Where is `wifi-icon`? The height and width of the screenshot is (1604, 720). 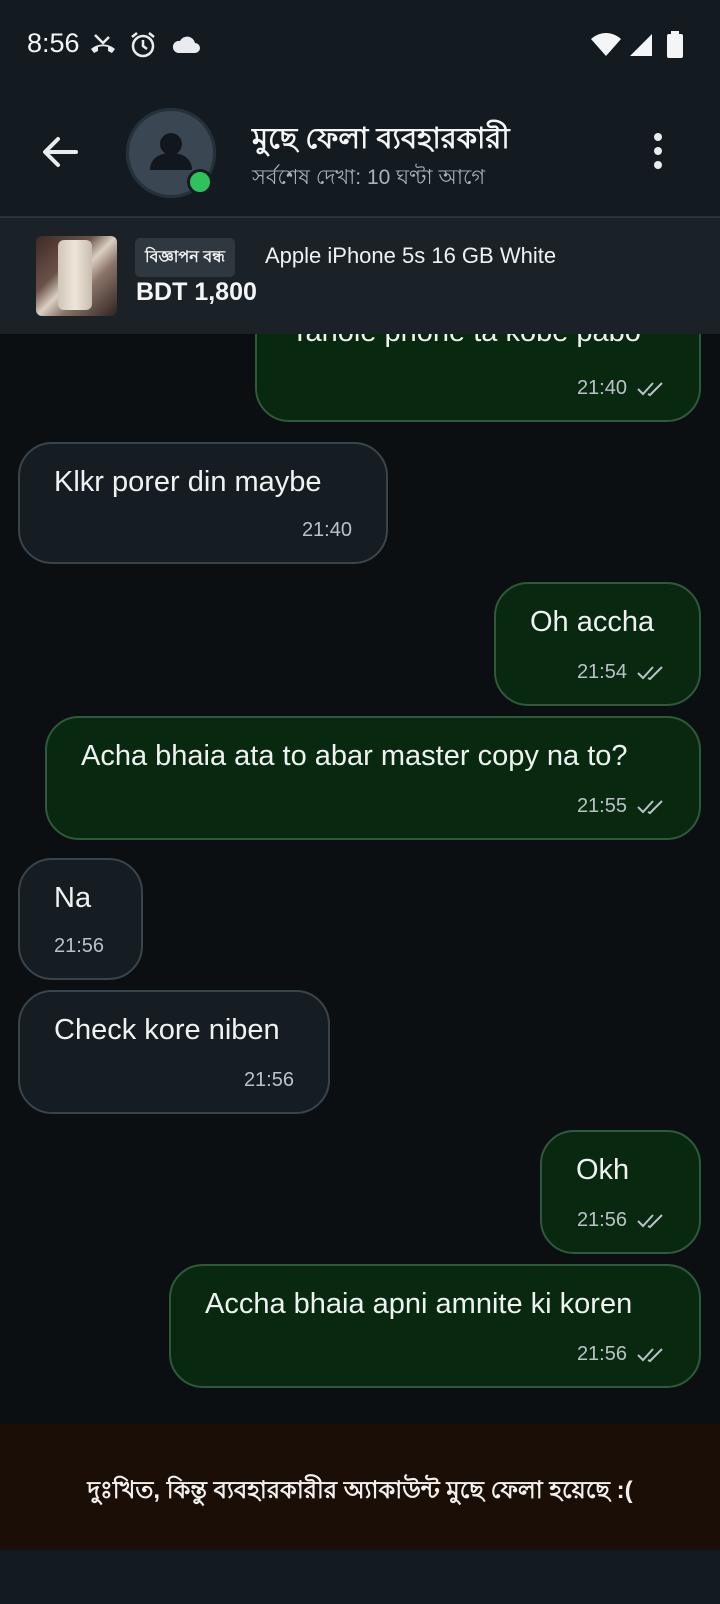 wifi-icon is located at coordinates (606, 44).